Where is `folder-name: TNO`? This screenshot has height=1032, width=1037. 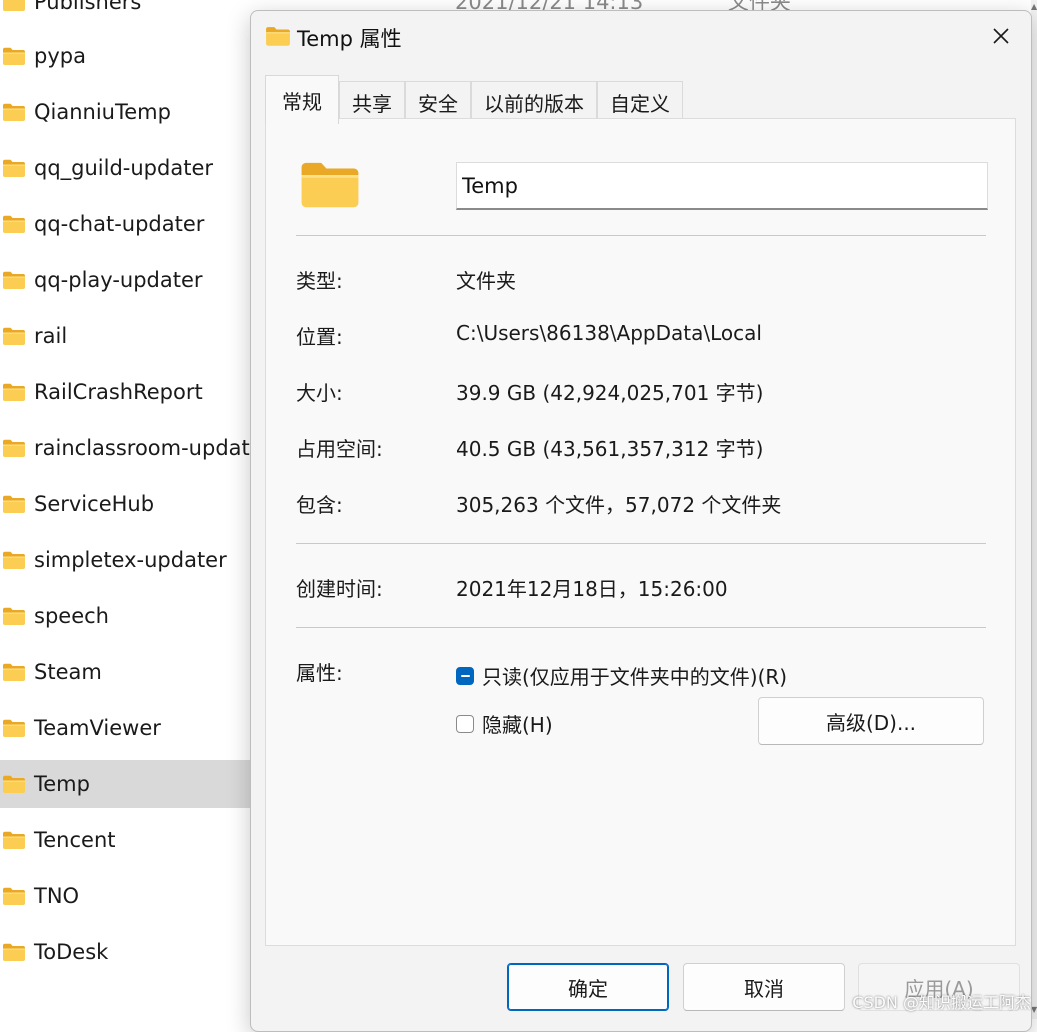 folder-name: TNO is located at coordinates (57, 896).